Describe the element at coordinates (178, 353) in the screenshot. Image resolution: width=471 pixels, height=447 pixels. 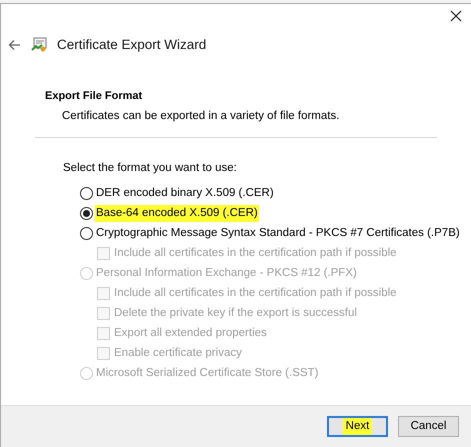
I see `checkbox-label: Enable certificate privacy` at that location.